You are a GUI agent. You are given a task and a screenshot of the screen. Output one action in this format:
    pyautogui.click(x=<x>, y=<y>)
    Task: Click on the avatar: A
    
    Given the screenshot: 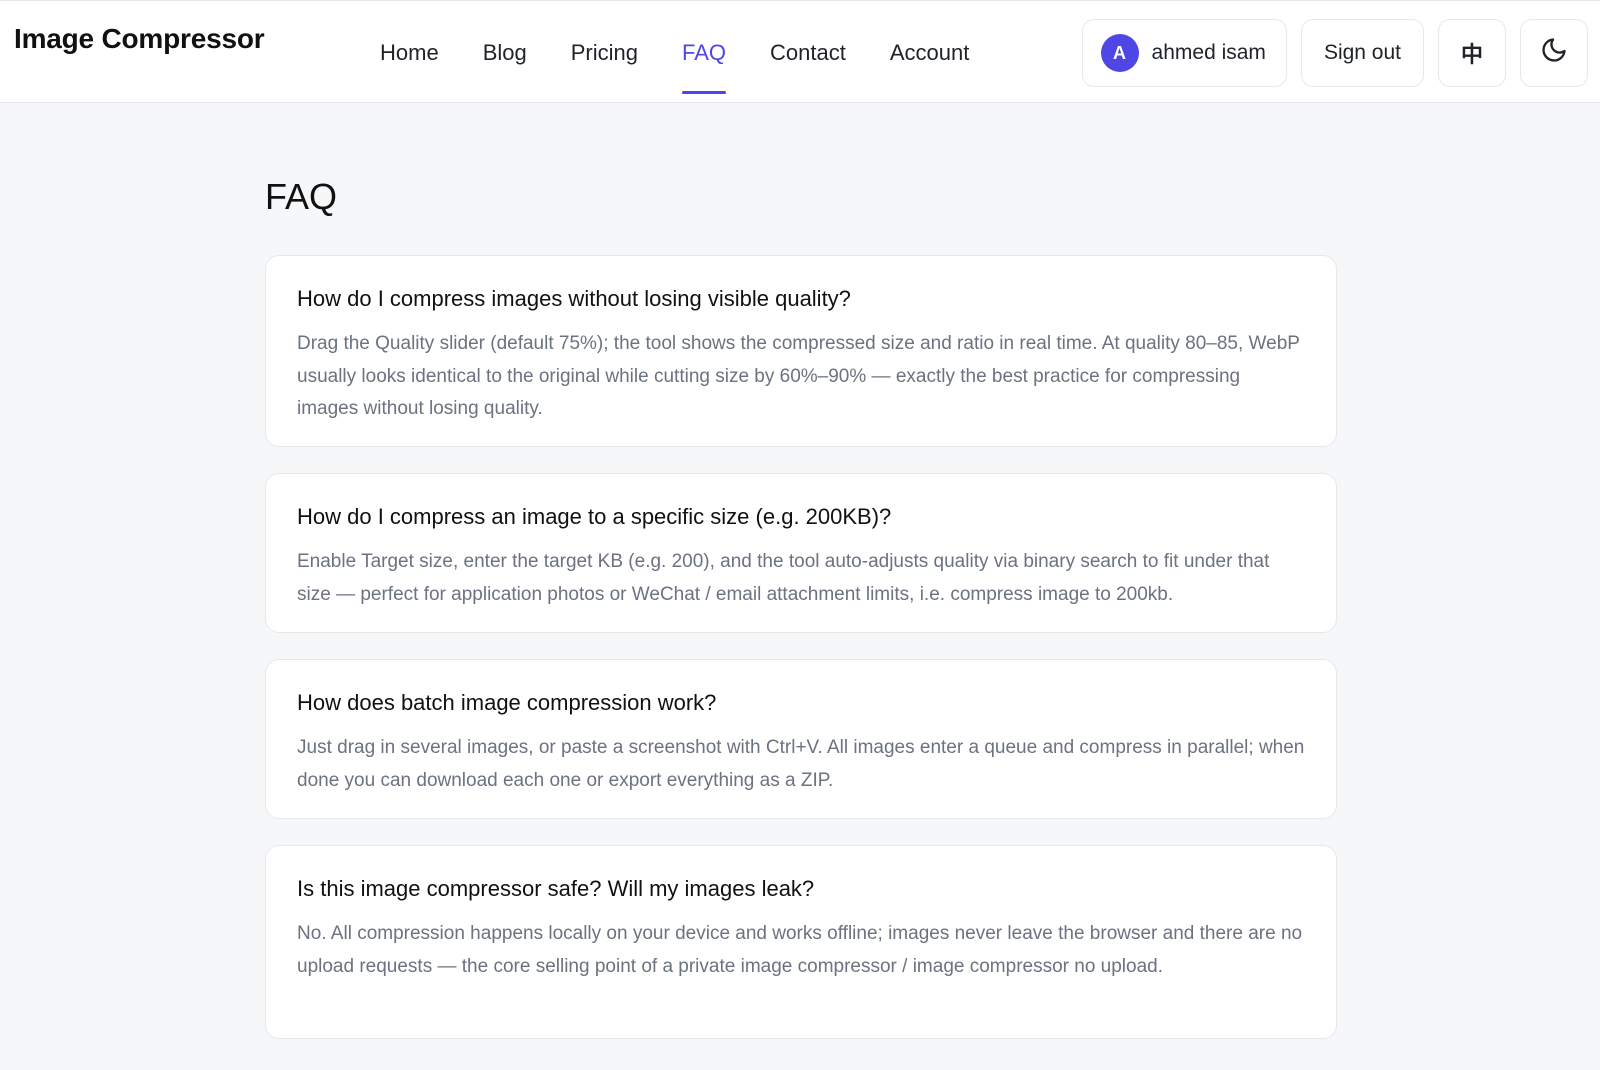 What is the action you would take?
    pyautogui.click(x=1119, y=53)
    